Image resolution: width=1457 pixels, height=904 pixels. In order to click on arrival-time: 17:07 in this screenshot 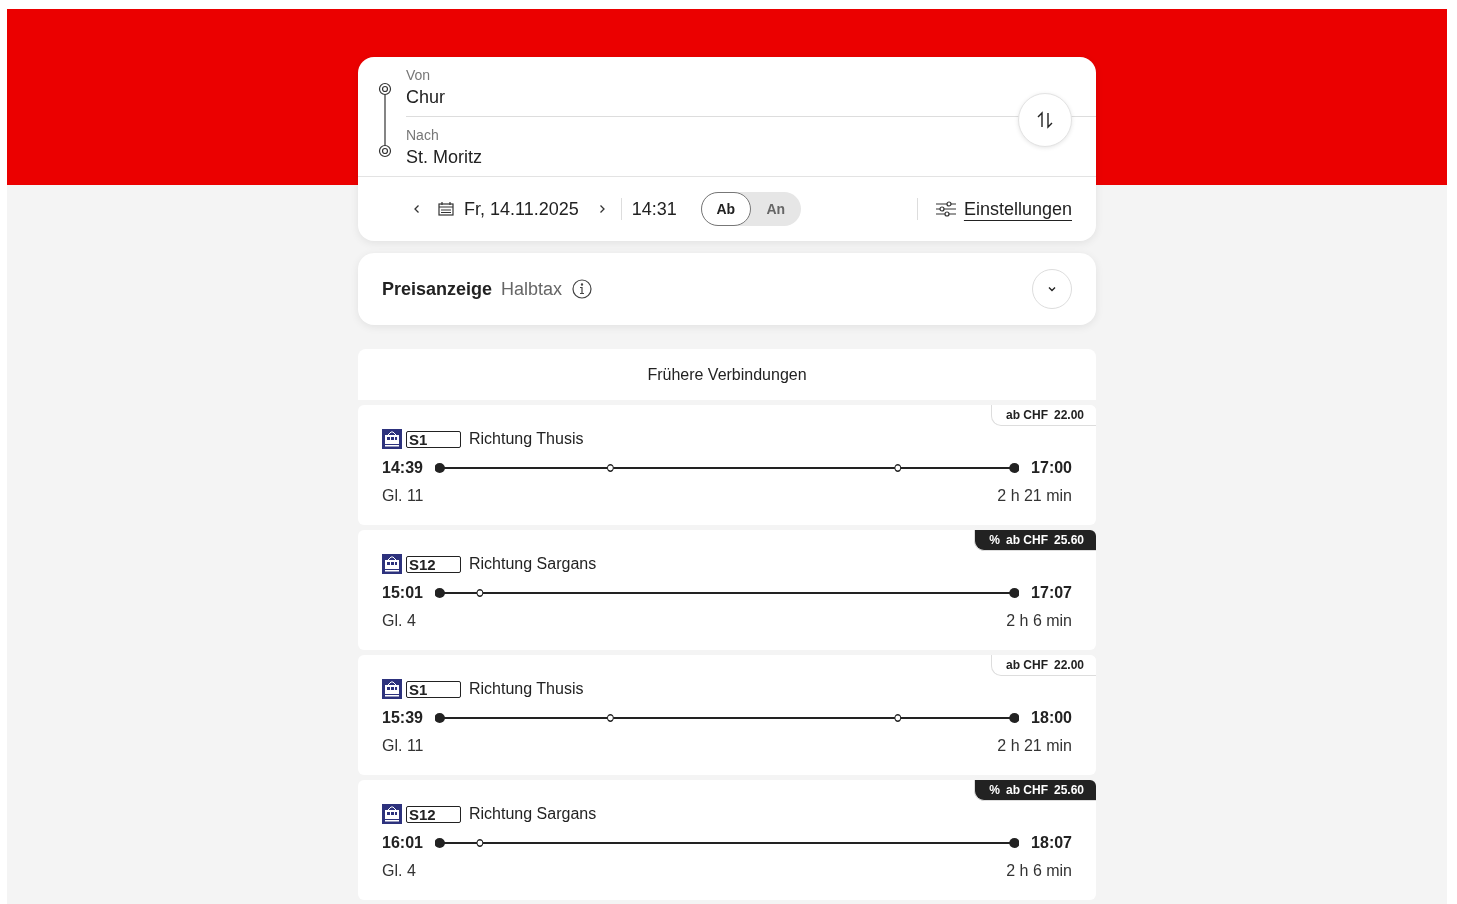, I will do `click(1051, 593)`.